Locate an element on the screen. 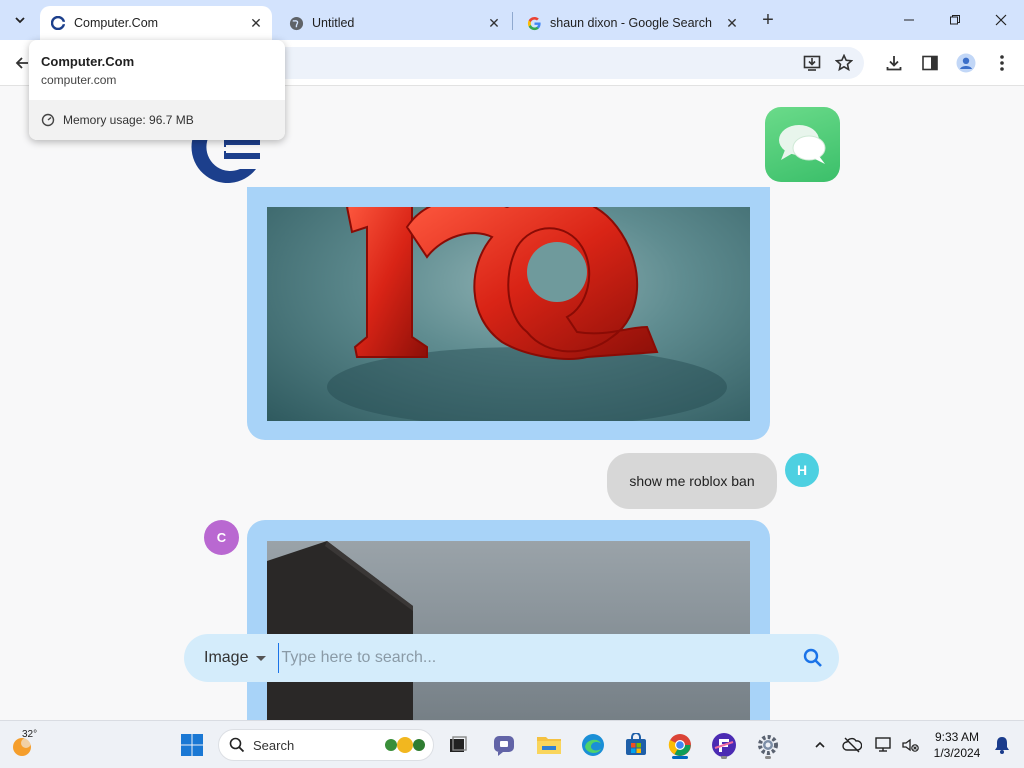  chrome-icon is located at coordinates (679, 745).